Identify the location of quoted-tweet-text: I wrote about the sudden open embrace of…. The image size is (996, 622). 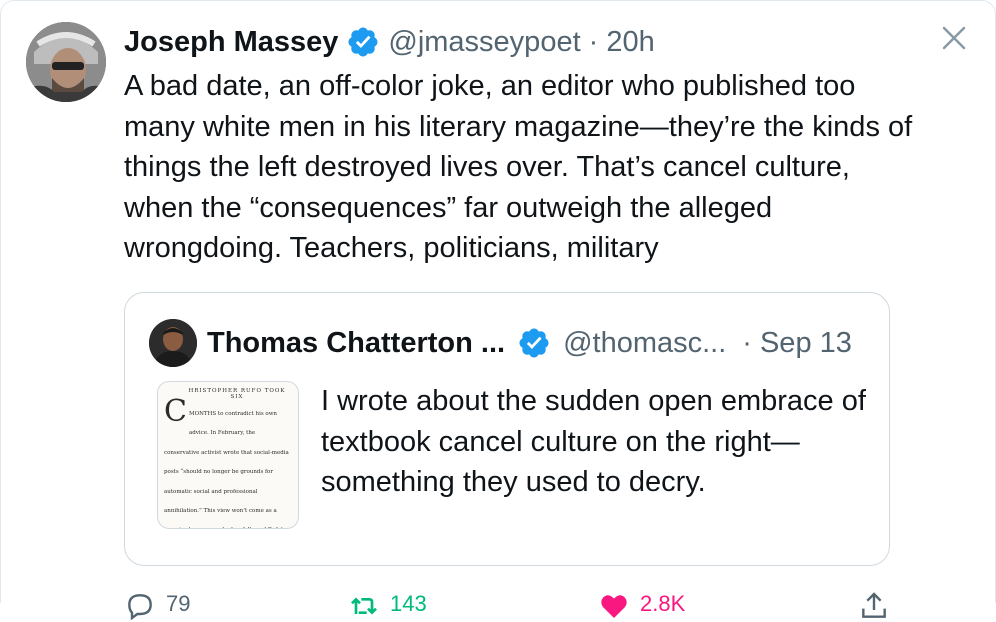
(593, 441).